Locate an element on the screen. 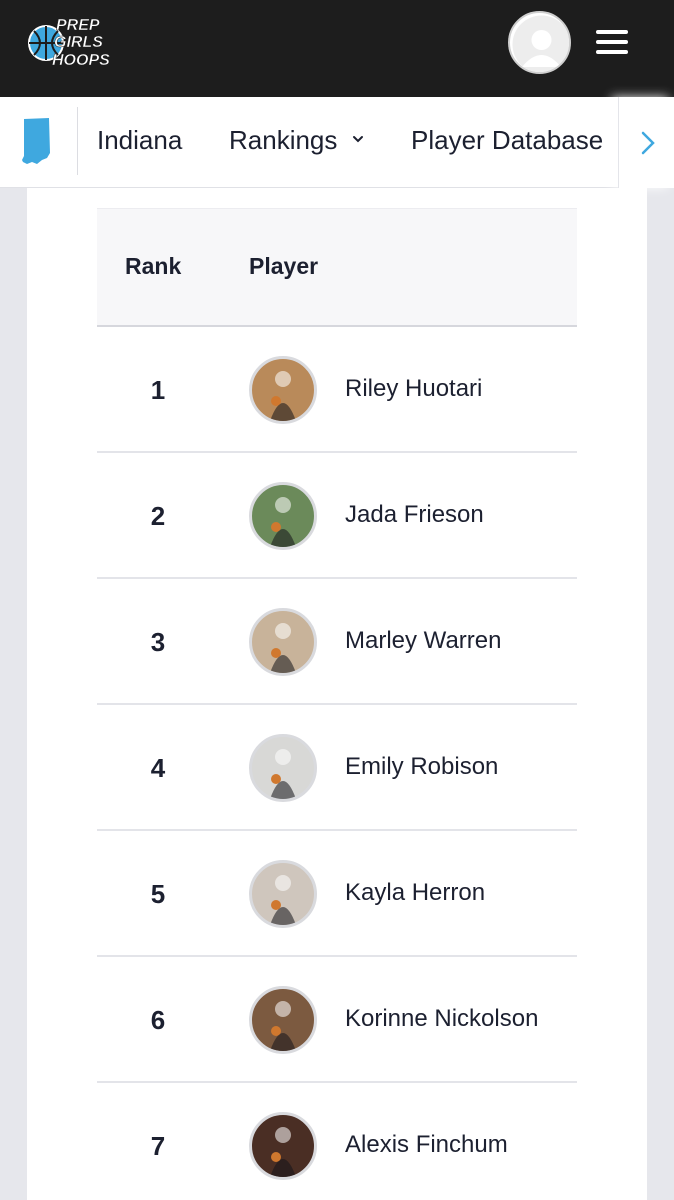  player-name-link: Riley Huotari is located at coordinates (413, 389).